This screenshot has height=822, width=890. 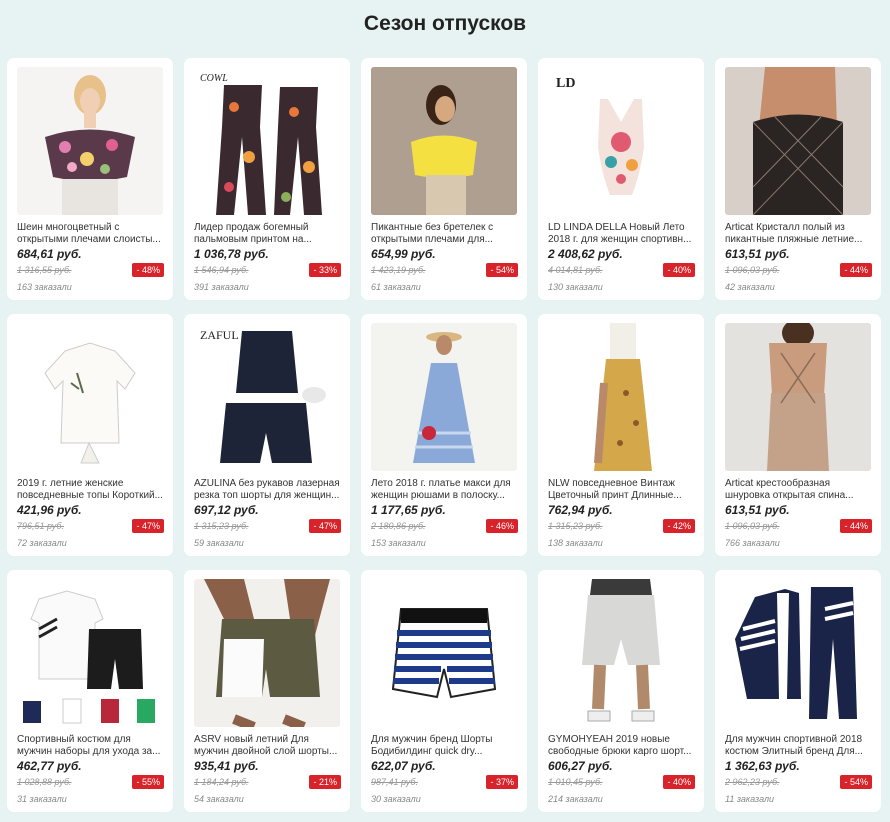 What do you see at coordinates (49, 510) in the screenshot?
I see `product-price: 421,96 руб.` at bounding box center [49, 510].